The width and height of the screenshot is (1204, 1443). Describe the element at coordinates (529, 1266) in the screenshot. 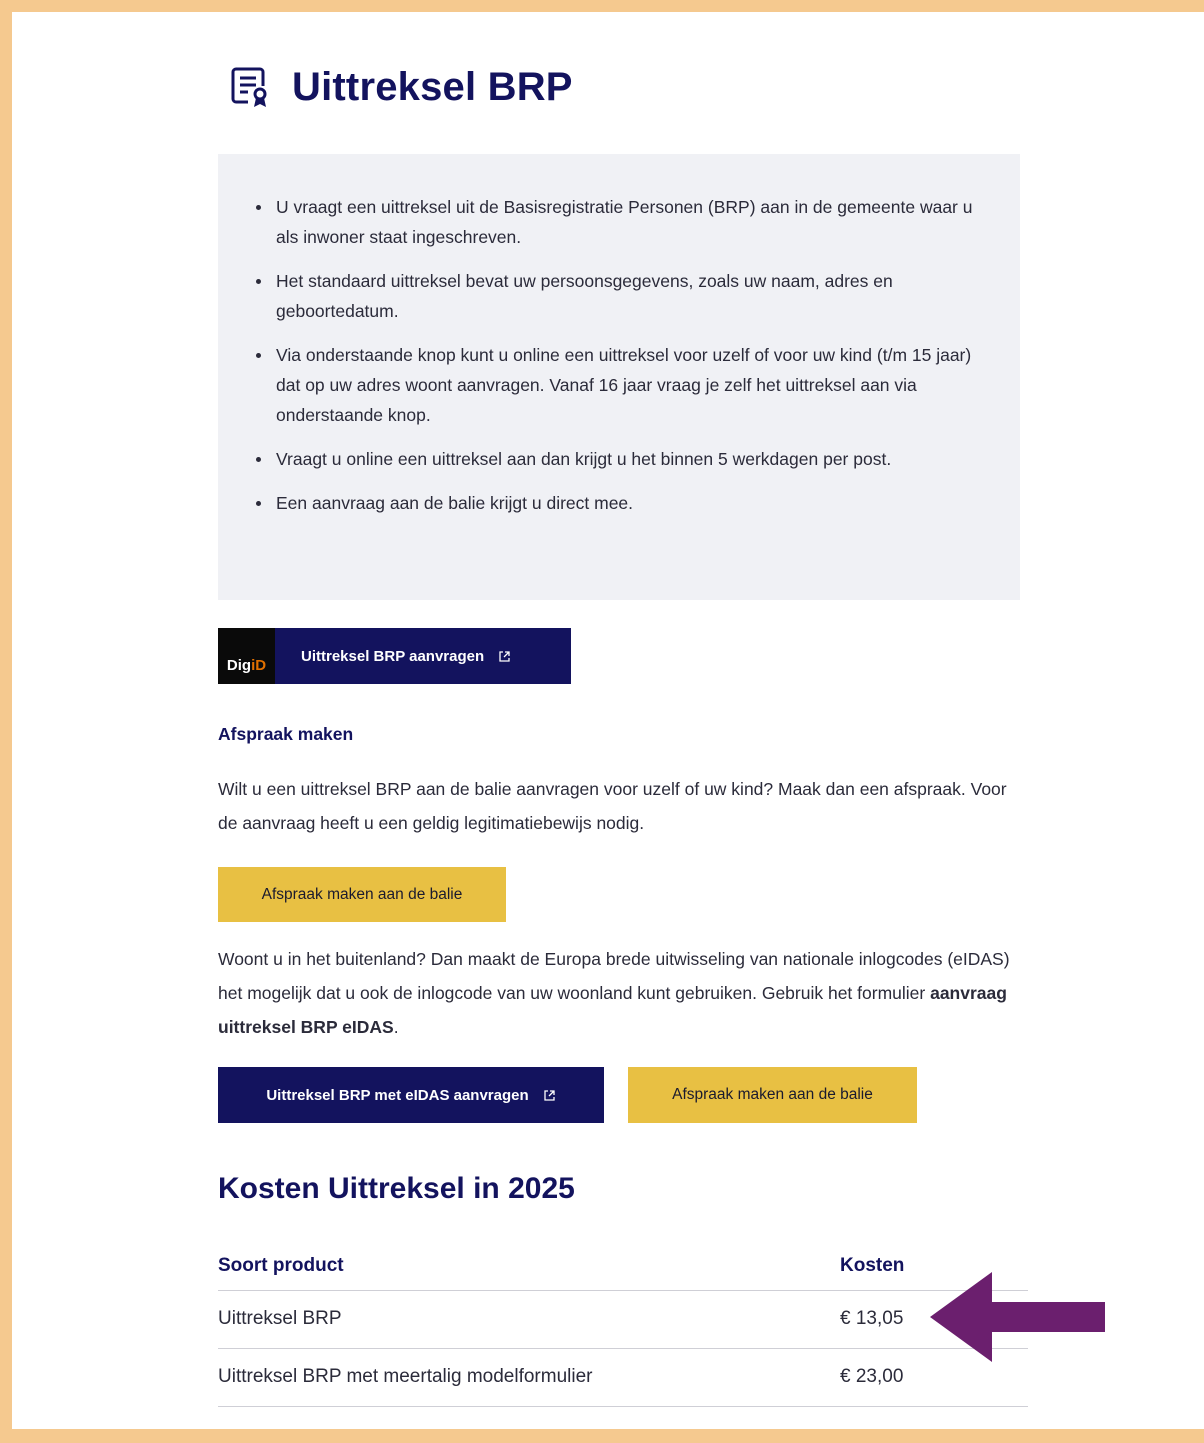

I see `header-product: Soort product` at that location.